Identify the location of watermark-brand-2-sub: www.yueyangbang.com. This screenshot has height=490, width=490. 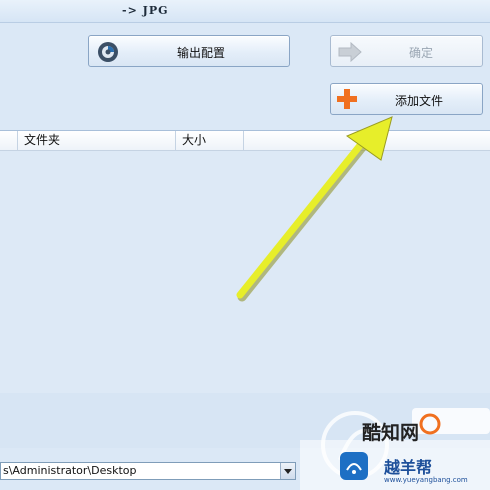
(426, 480).